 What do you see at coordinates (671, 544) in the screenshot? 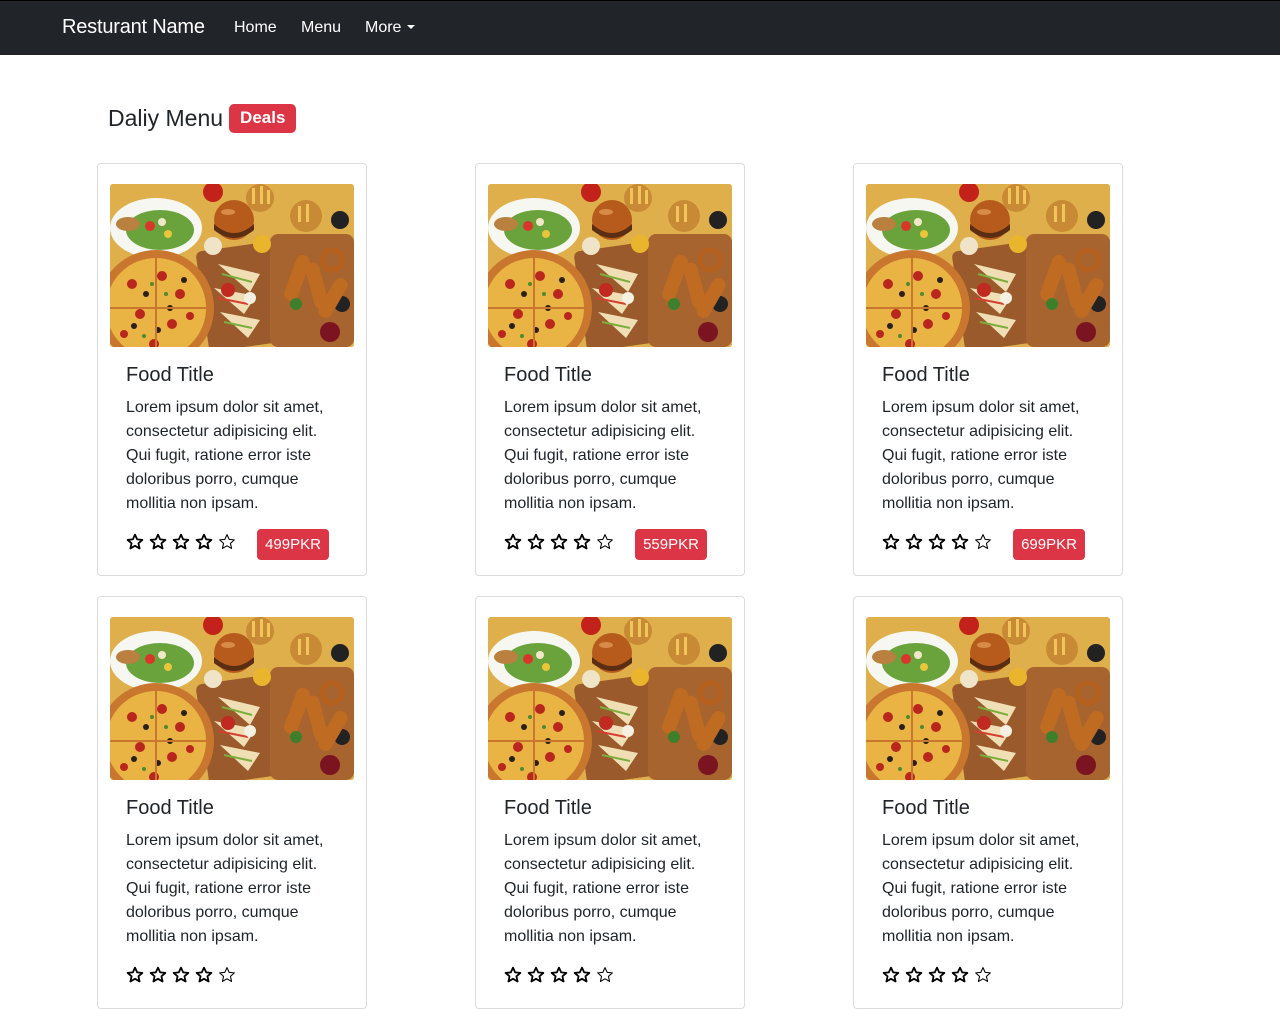
I see `price-button: 559PKR` at bounding box center [671, 544].